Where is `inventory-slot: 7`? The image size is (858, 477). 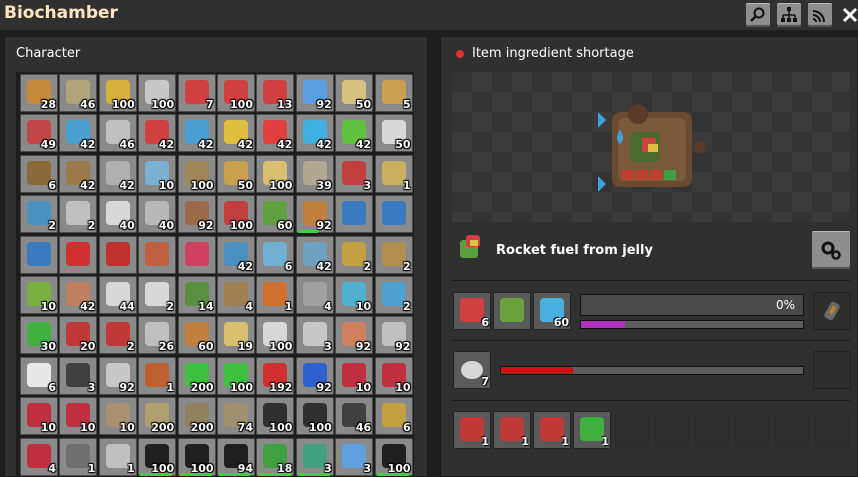 inventory-slot: 7 is located at coordinates (196, 93).